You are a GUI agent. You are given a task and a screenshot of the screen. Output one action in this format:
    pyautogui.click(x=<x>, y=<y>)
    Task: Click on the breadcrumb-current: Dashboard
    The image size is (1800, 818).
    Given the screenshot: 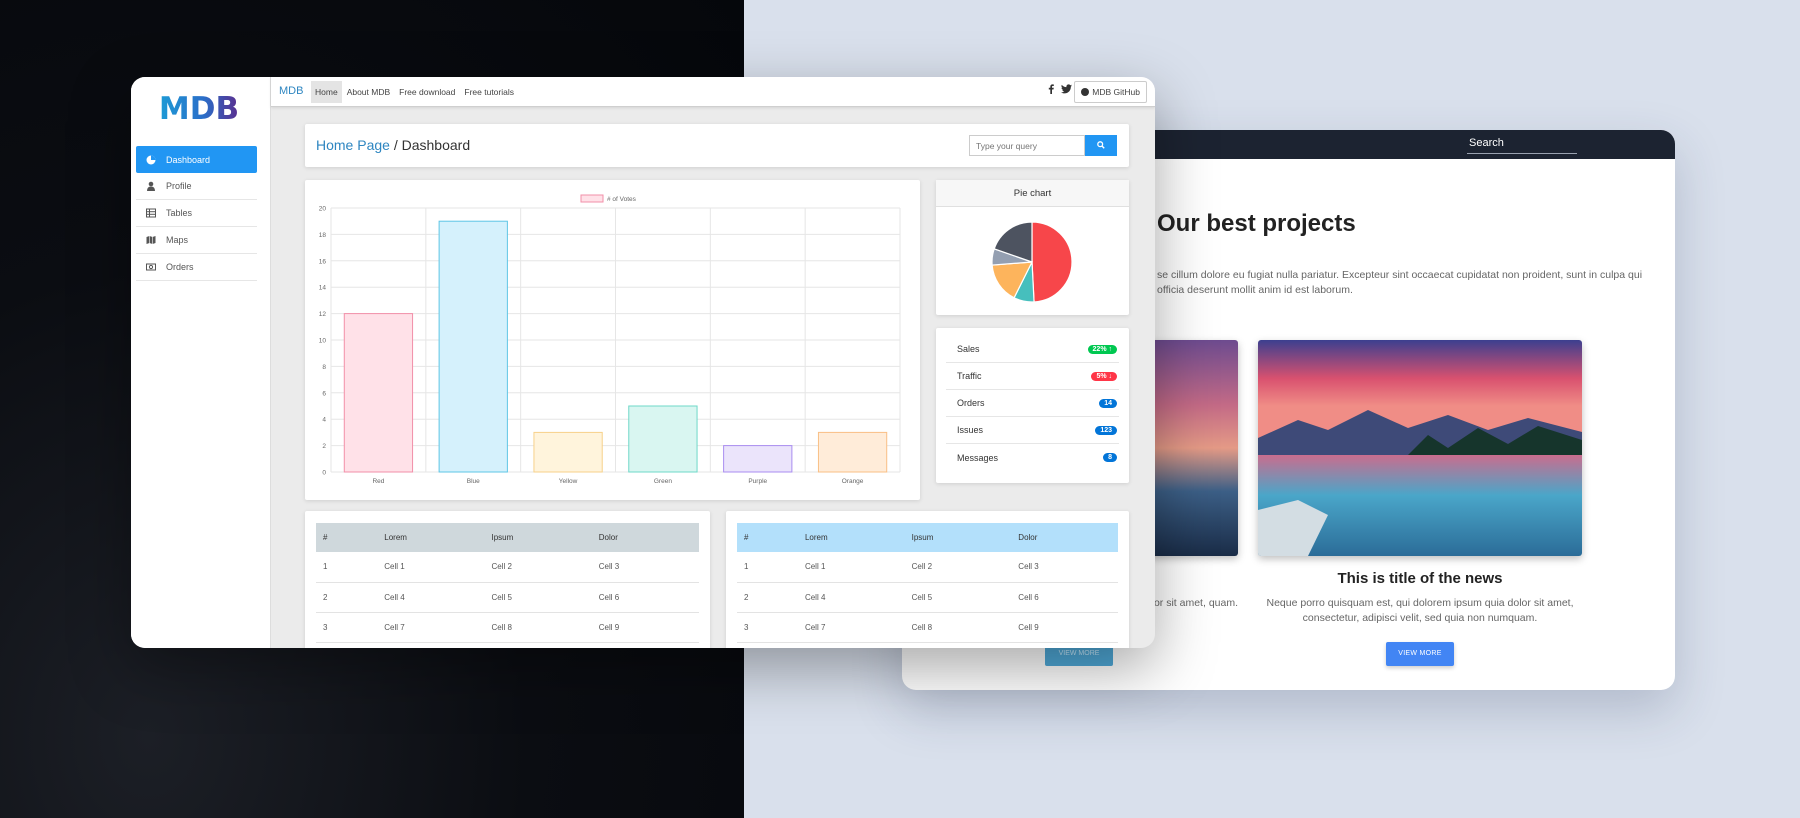 What is the action you would take?
    pyautogui.click(x=436, y=145)
    